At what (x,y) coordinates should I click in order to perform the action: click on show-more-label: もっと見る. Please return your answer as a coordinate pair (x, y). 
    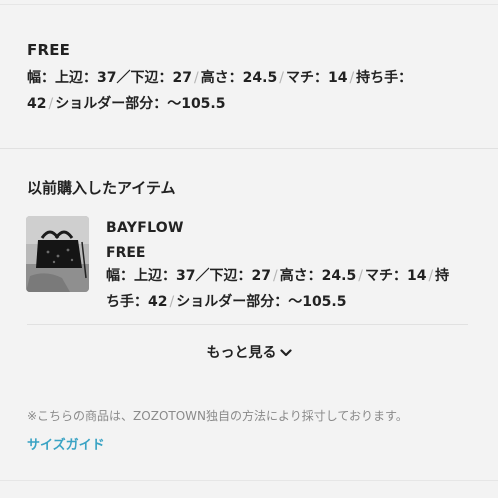
    Looking at the image, I should click on (241, 353).